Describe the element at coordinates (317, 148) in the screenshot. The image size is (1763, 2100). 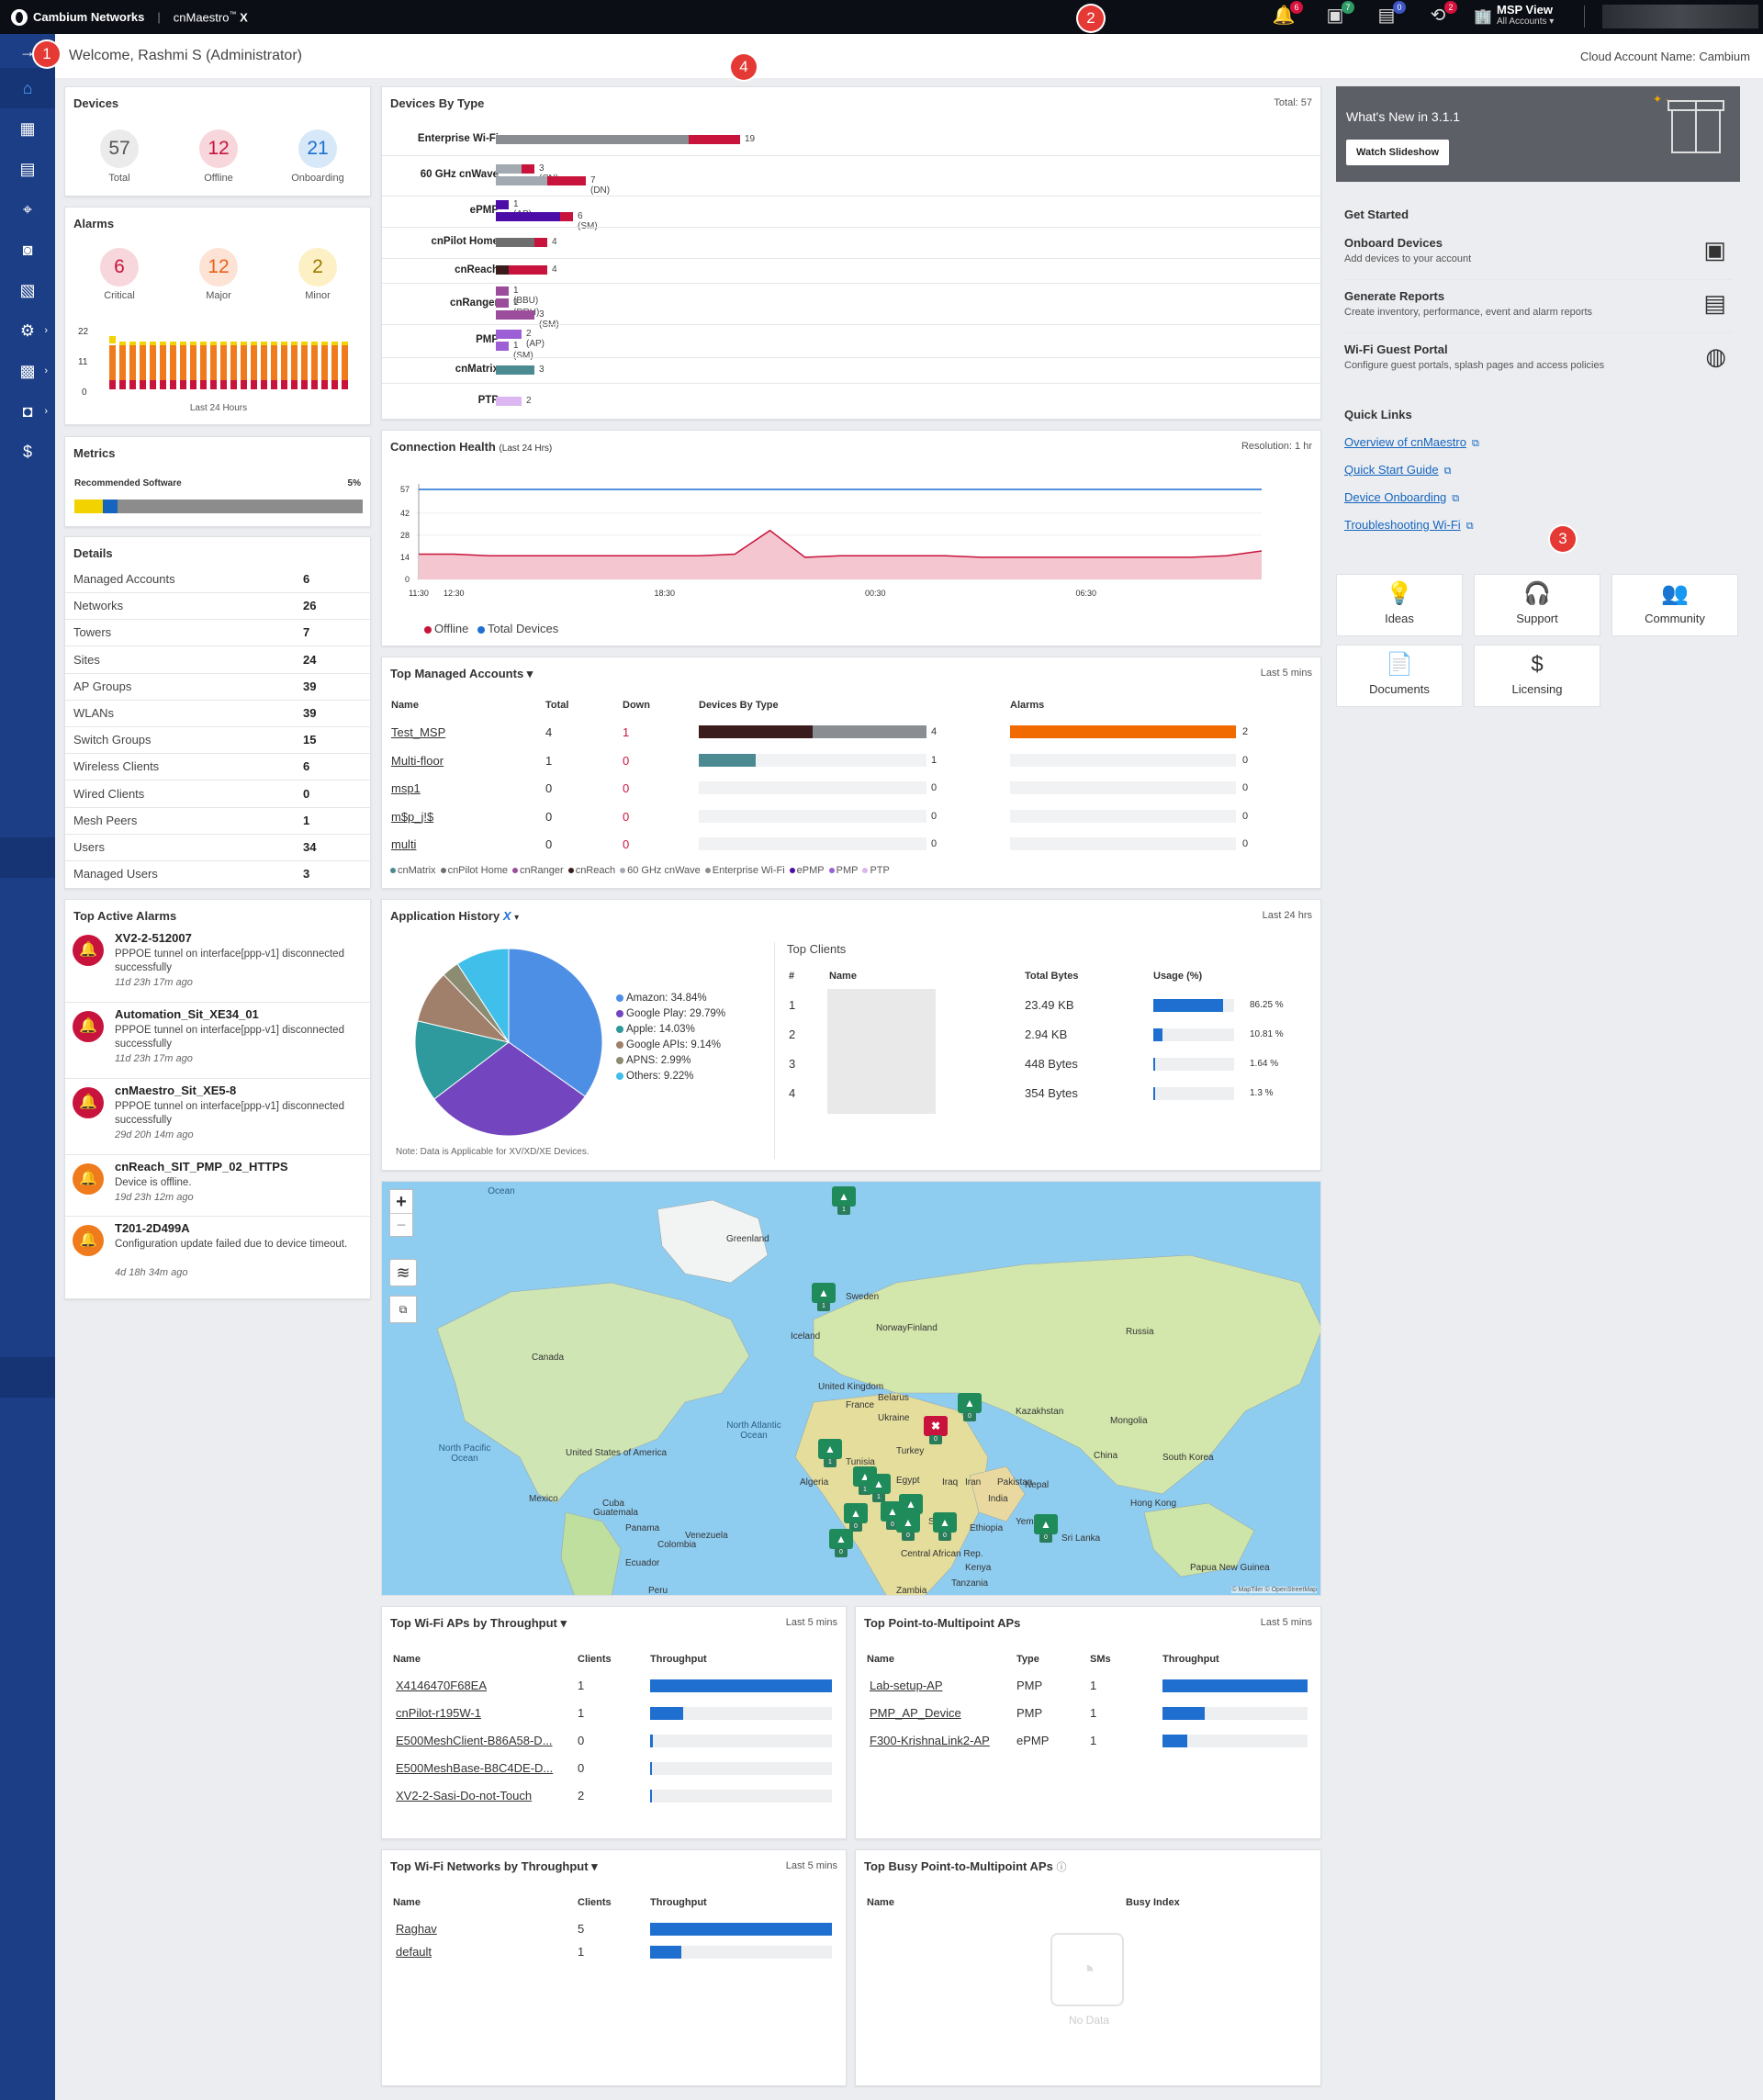
I see `devices-onboarding-circle: 21` at that location.